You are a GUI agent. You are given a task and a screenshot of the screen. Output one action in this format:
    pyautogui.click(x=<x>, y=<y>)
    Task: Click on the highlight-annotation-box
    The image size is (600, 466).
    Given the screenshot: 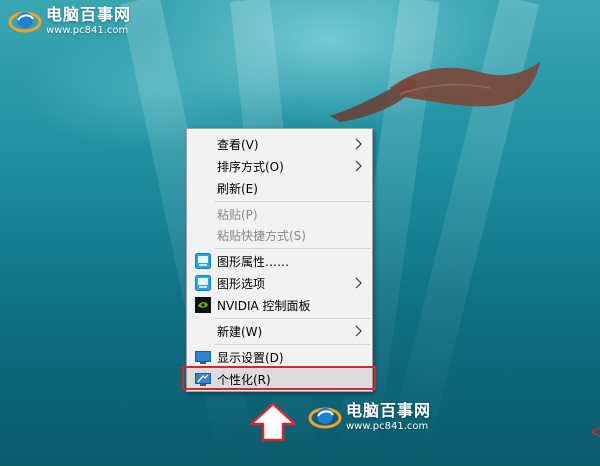 What is the action you would take?
    pyautogui.click(x=279, y=378)
    